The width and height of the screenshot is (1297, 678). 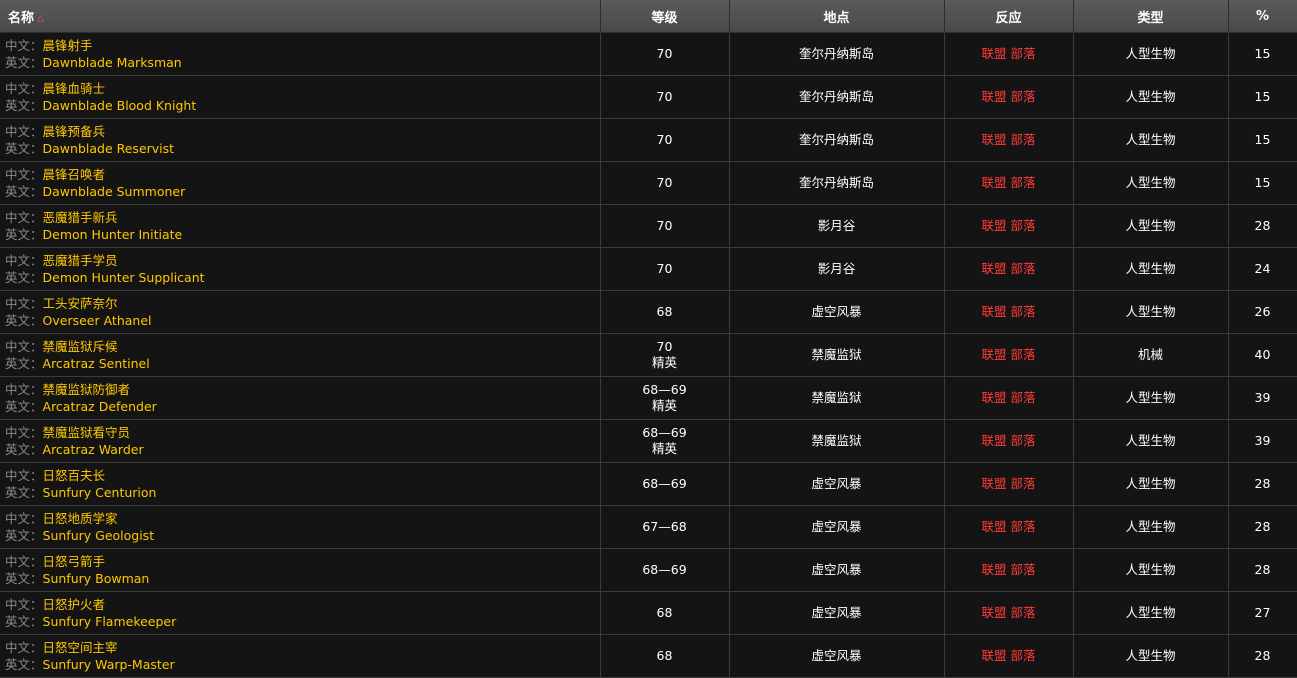 I want to click on npc-name-cn-link: 恶魔猎手学员, so click(x=80, y=260).